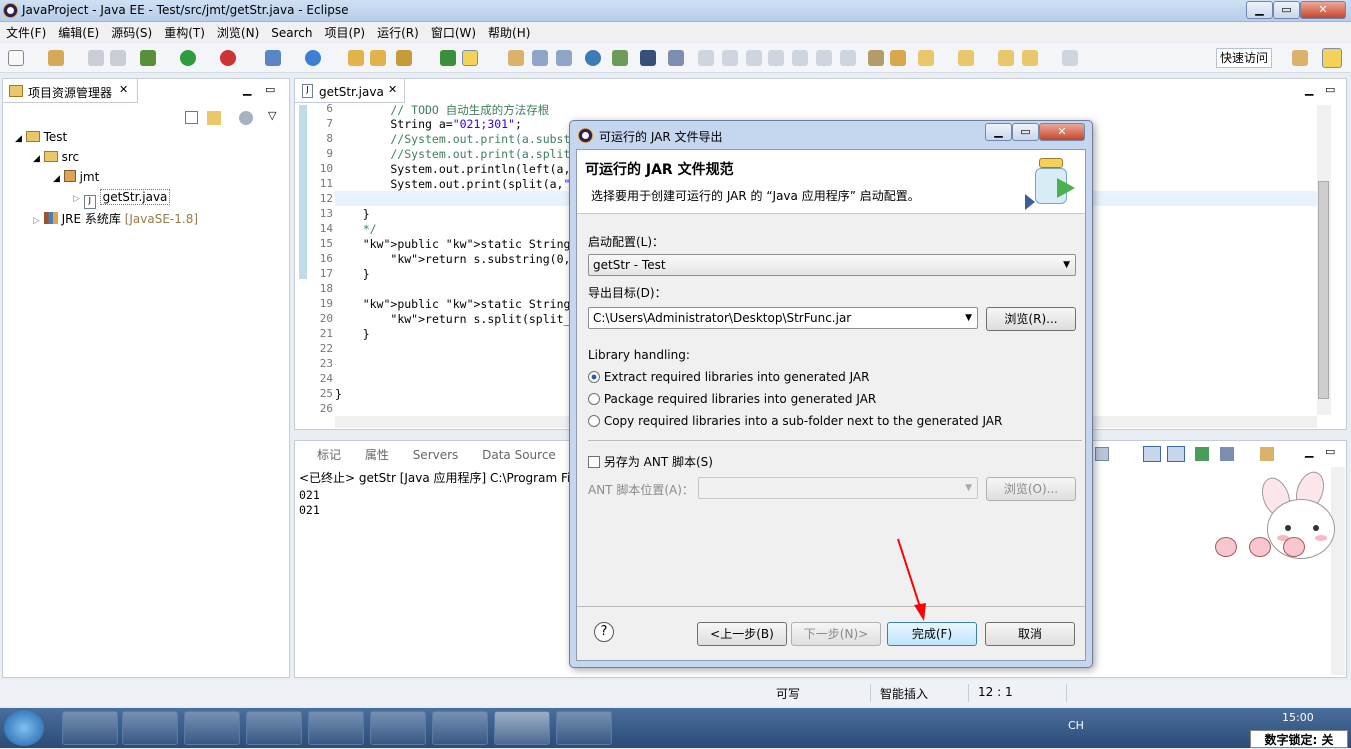  Describe the element at coordinates (148, 58) in the screenshot. I see `debug-icon` at that location.